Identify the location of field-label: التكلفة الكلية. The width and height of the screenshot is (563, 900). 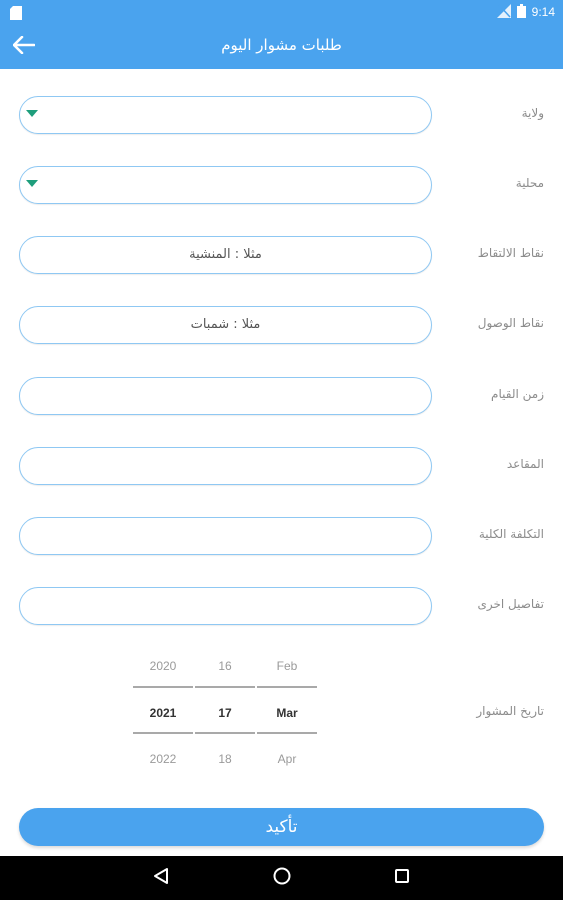
(511, 534).